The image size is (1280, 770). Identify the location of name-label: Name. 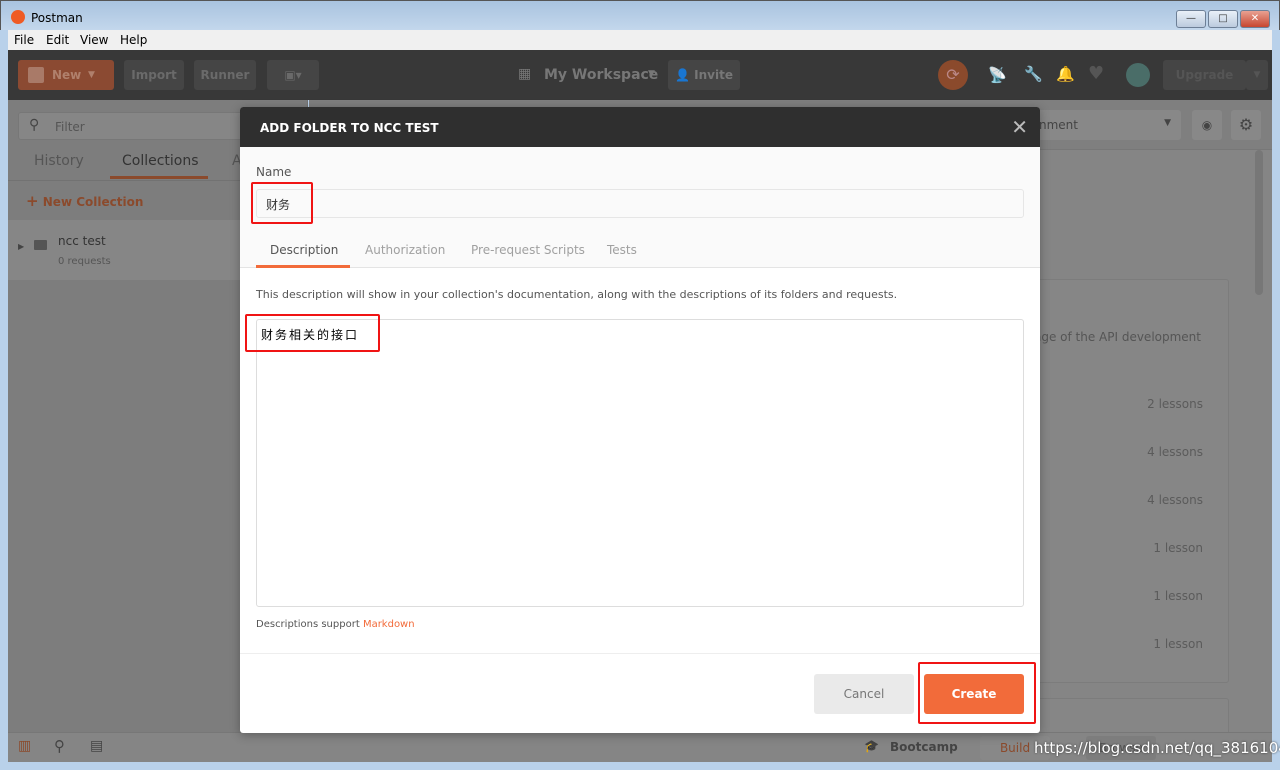
(274, 172).